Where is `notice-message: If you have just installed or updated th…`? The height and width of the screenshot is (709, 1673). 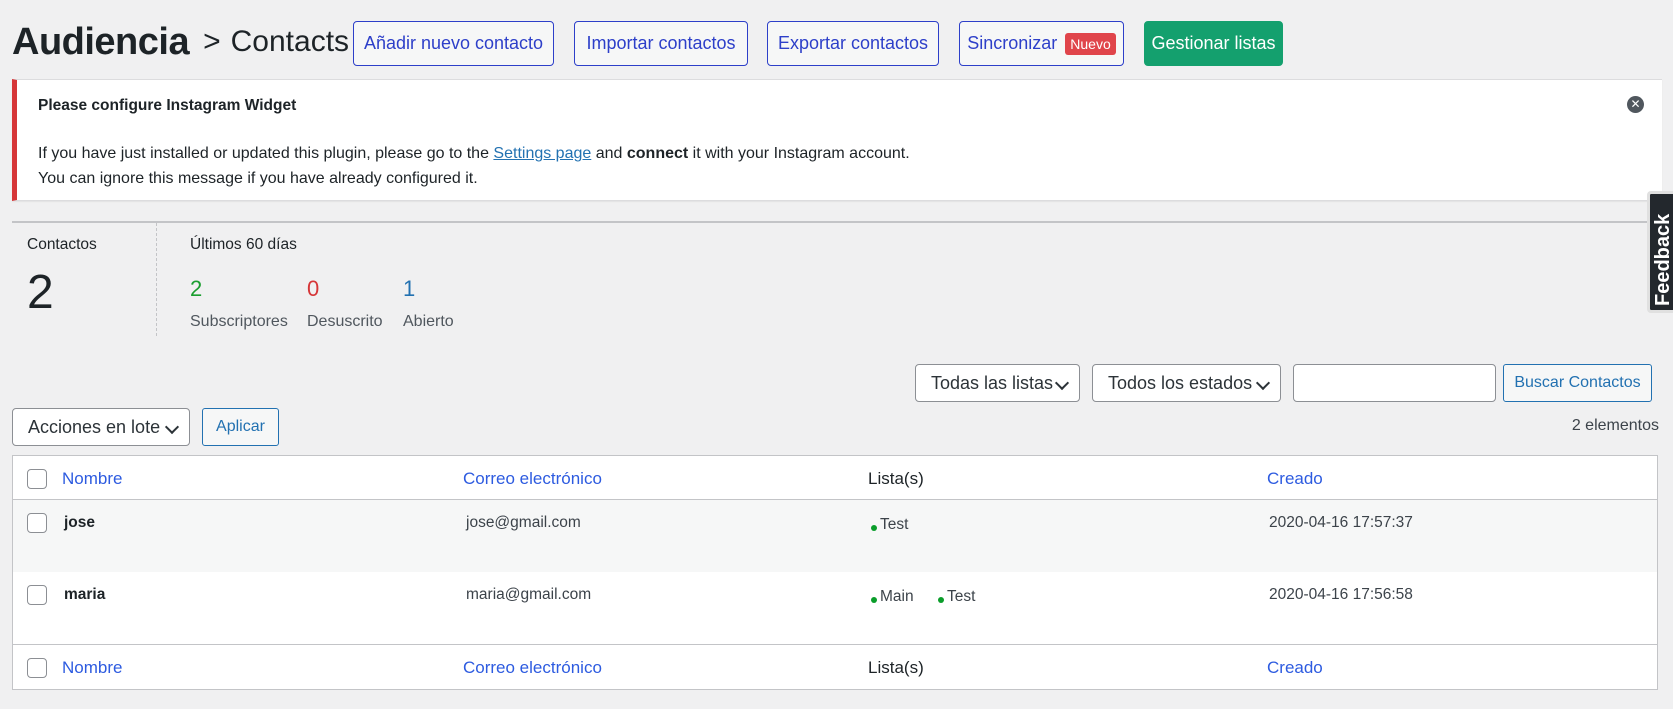 notice-message: If you have just installed or updated th… is located at coordinates (474, 154).